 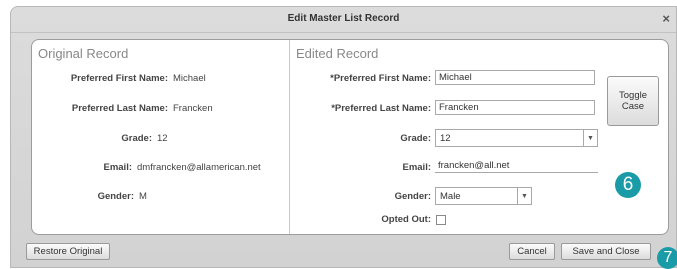 I want to click on original-grade-label: Grade:, so click(x=136, y=138).